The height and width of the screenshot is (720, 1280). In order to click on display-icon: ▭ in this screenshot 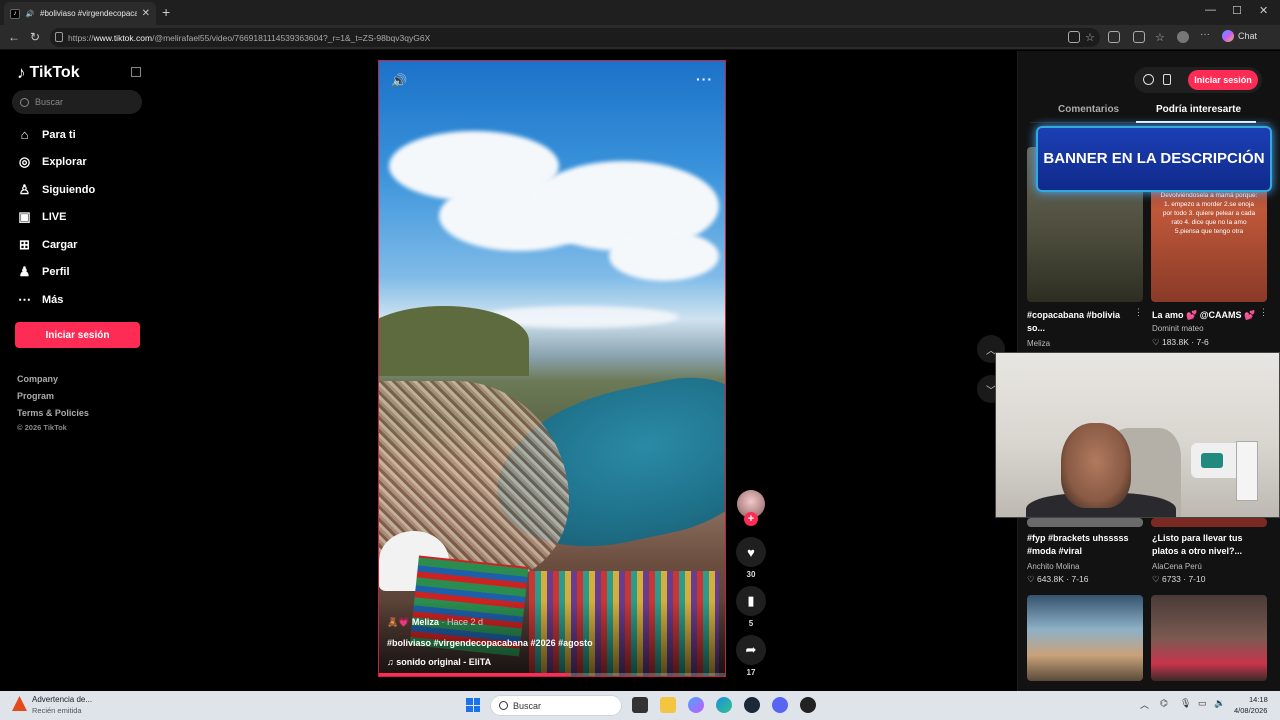, I will do `click(1202, 703)`.